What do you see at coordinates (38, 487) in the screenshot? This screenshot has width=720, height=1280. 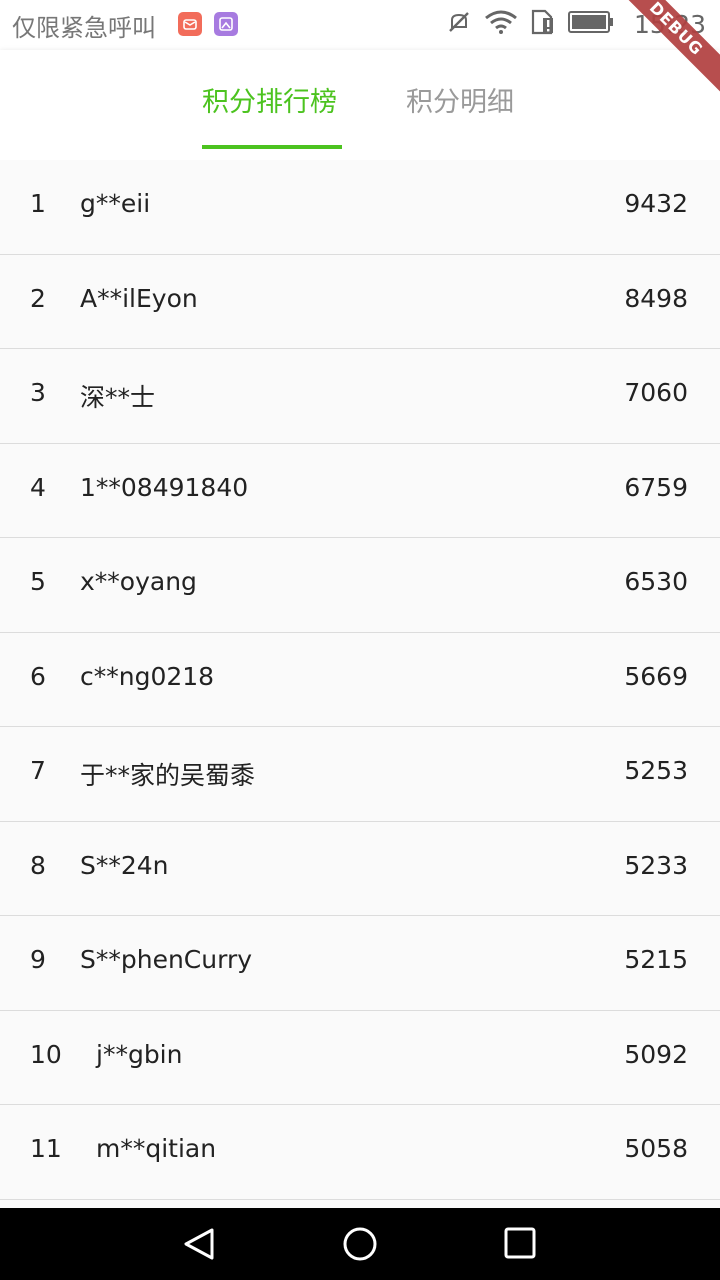 I see `rank-number: 4` at bounding box center [38, 487].